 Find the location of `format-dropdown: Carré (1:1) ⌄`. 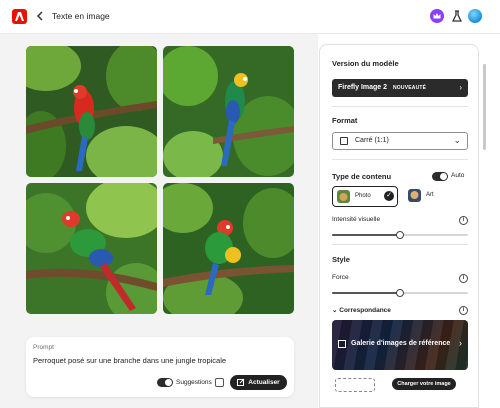

format-dropdown: Carré (1:1) ⌄ is located at coordinates (400, 141).